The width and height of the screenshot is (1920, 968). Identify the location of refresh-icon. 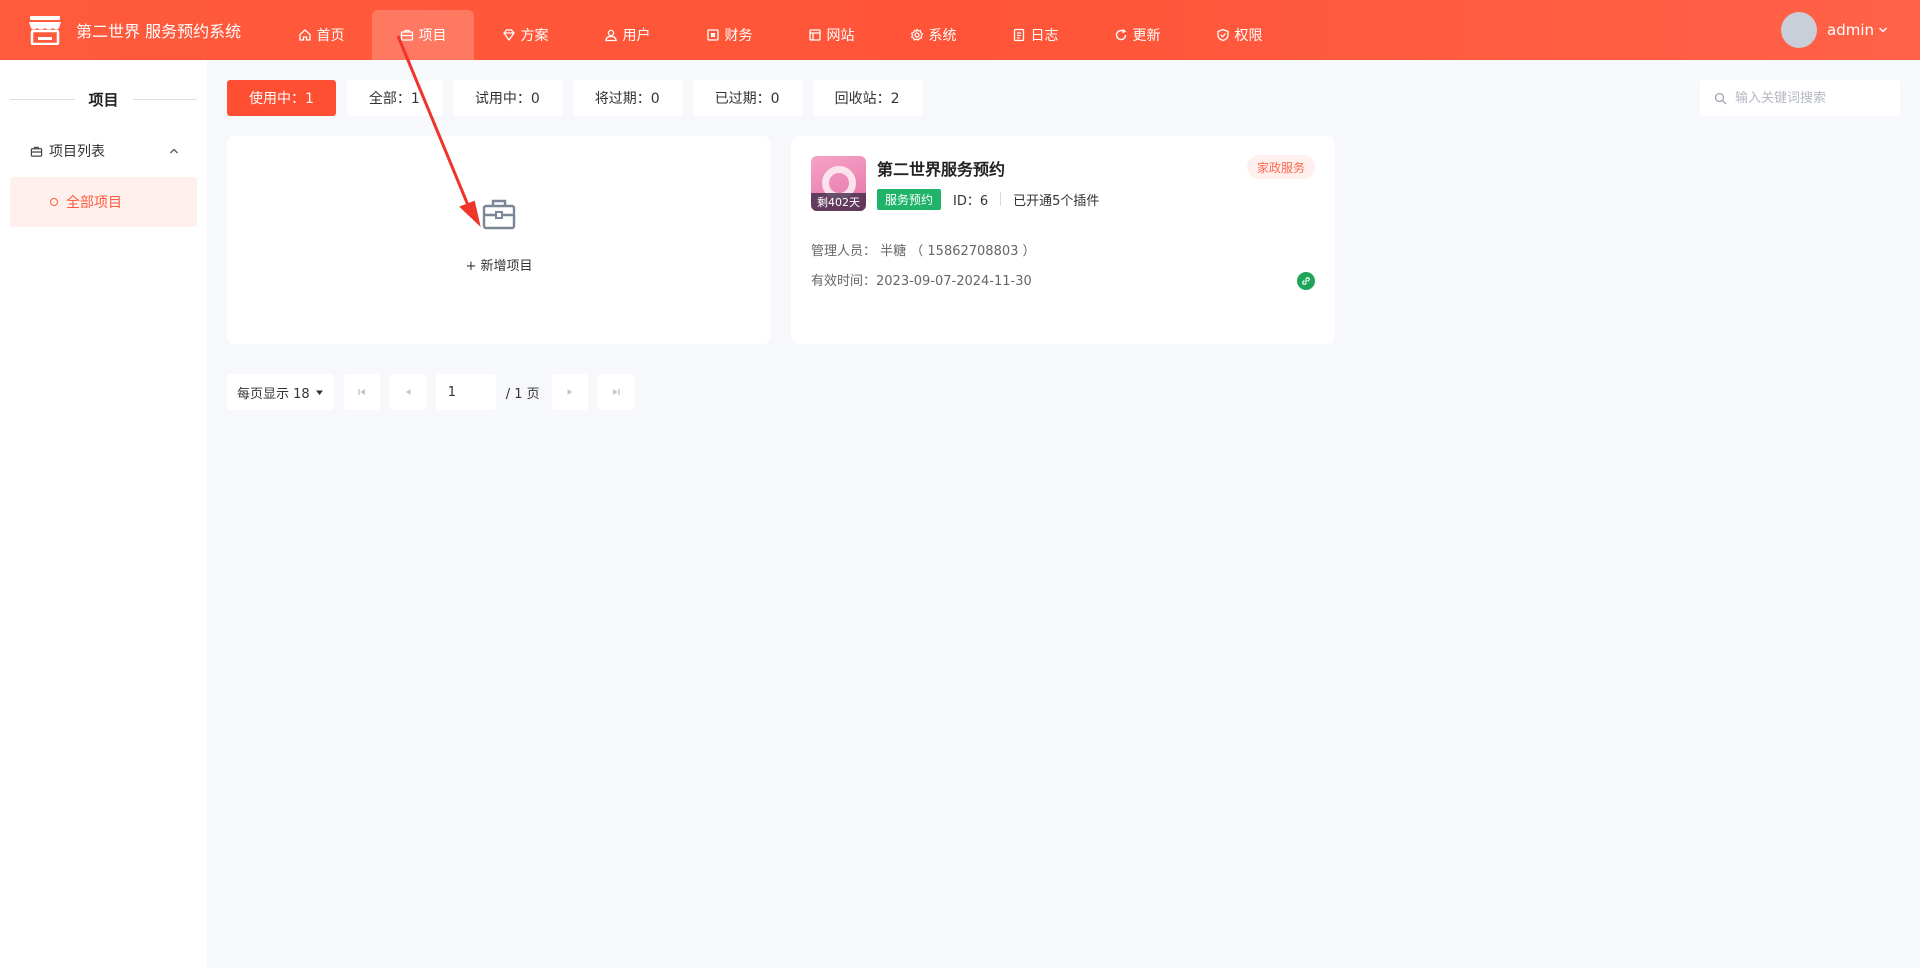
(1120, 35).